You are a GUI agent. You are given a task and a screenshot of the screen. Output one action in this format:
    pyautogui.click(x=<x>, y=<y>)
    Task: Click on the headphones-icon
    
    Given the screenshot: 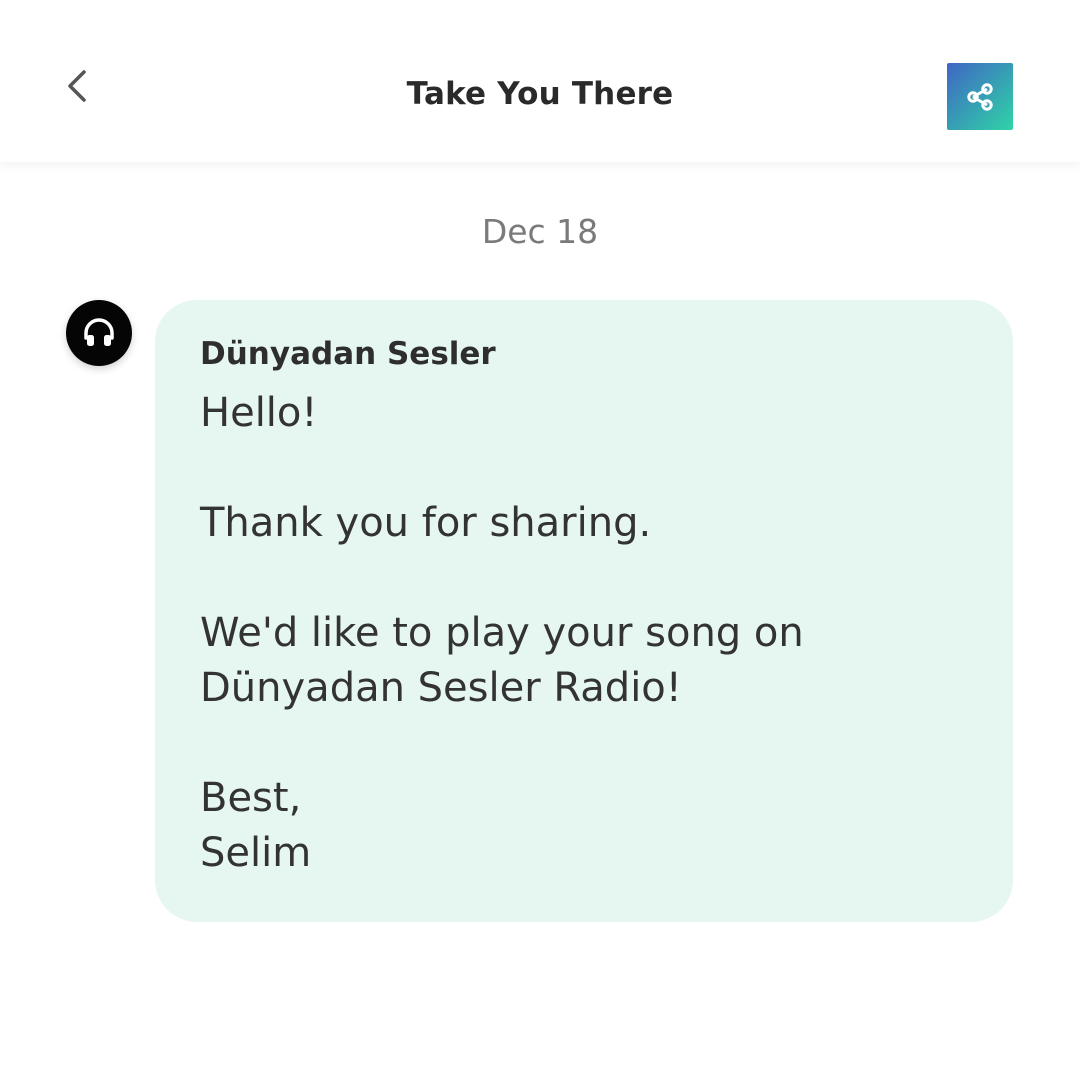 What is the action you would take?
    pyautogui.click(x=99, y=332)
    